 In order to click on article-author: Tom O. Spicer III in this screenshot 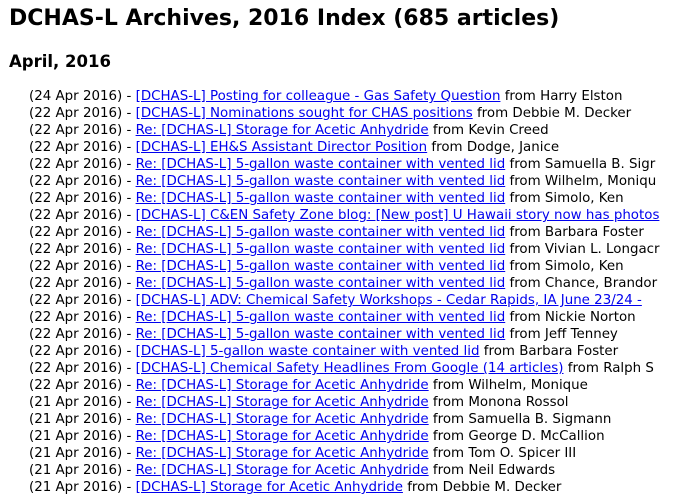, I will do `click(522, 453)`.